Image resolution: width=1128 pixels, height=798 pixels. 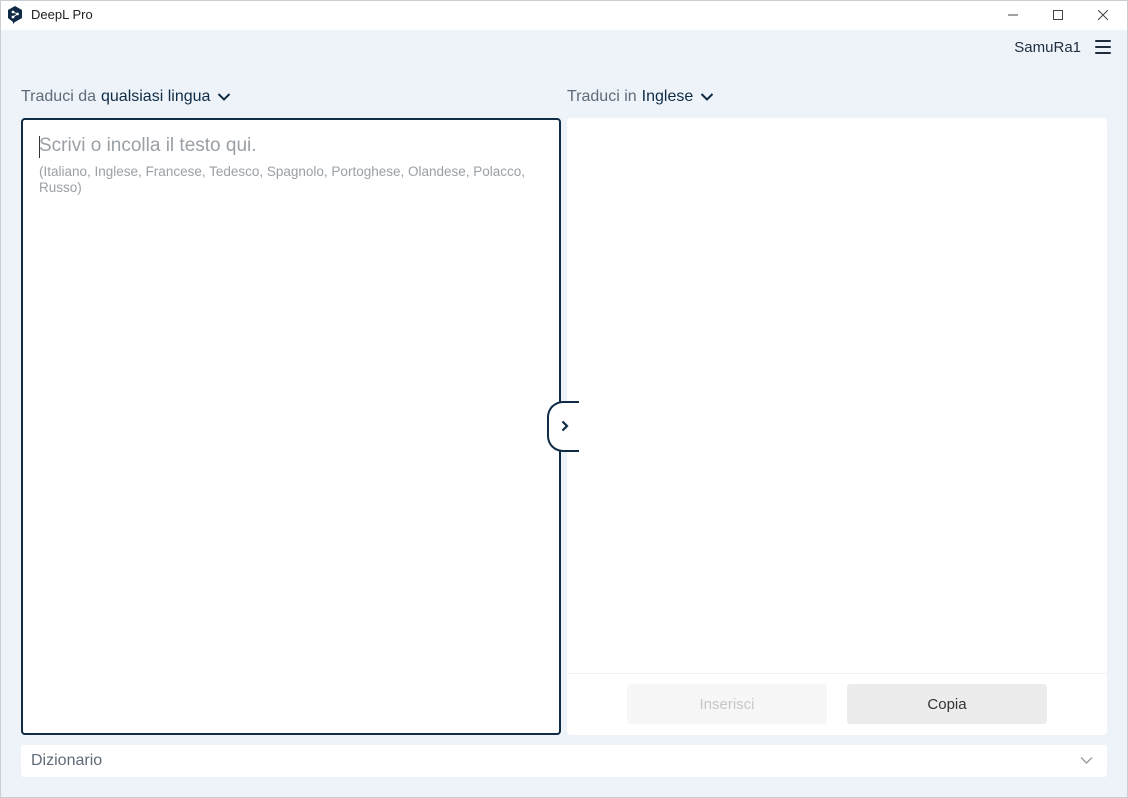 I want to click on target-language-prefix: Traduci in, so click(x=602, y=96).